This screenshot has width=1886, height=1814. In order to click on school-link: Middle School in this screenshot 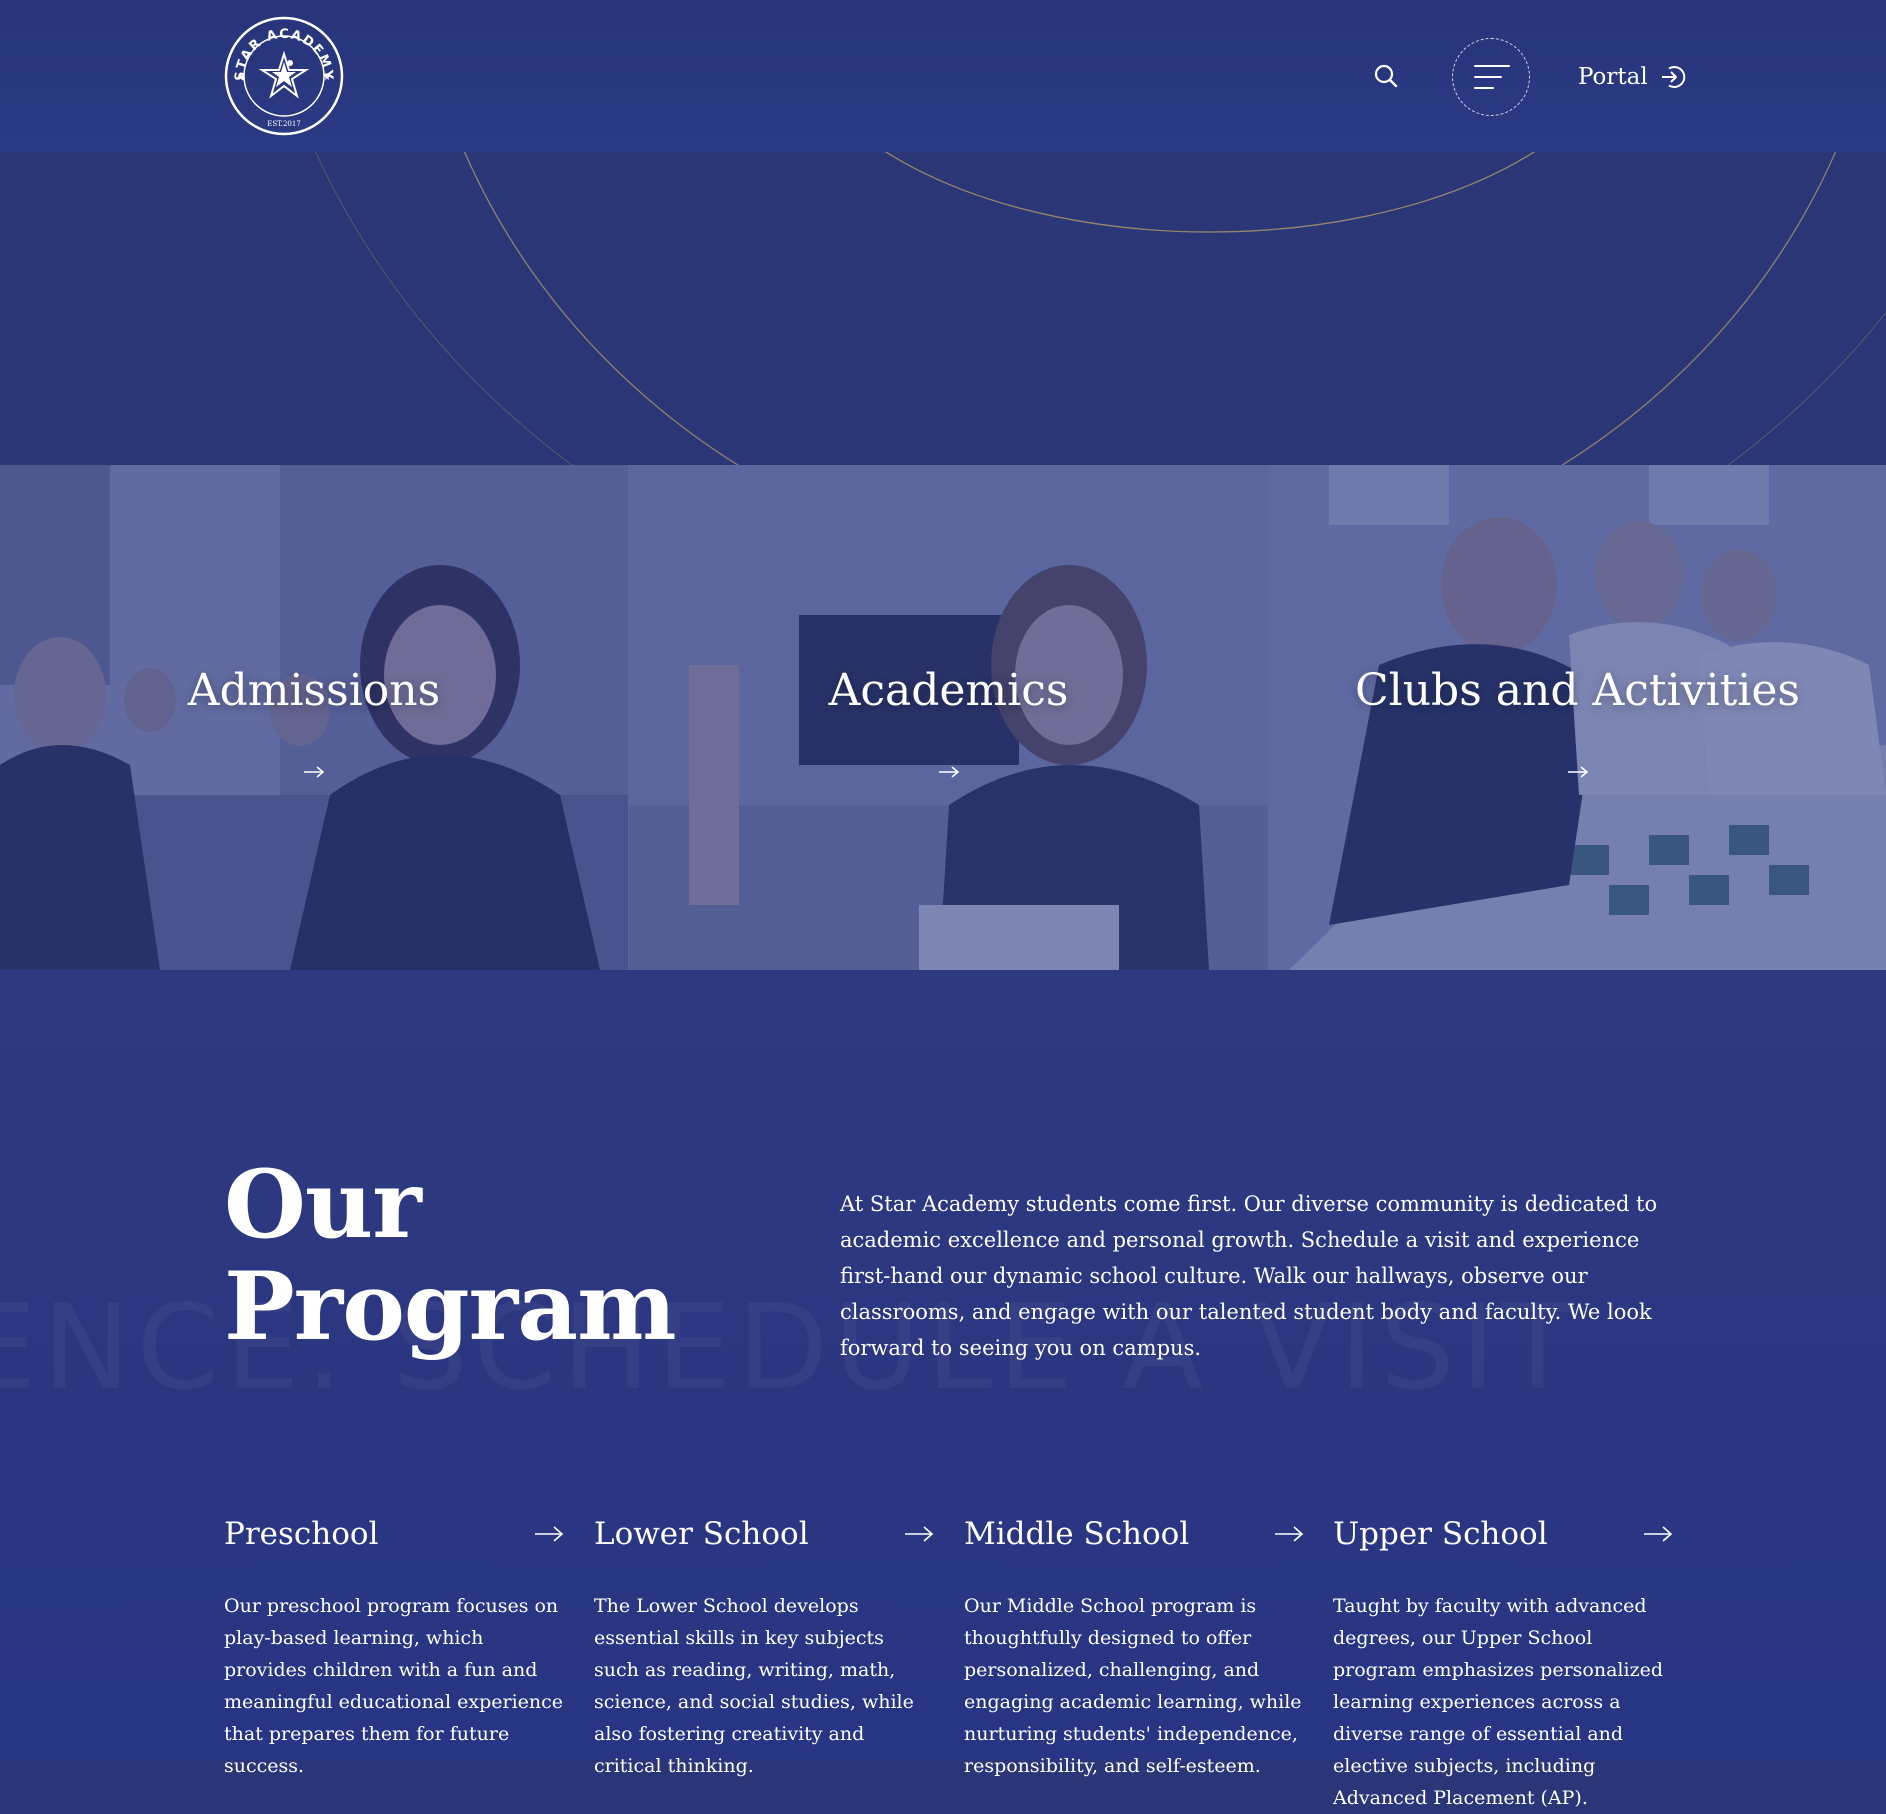, I will do `click(1134, 1534)`.